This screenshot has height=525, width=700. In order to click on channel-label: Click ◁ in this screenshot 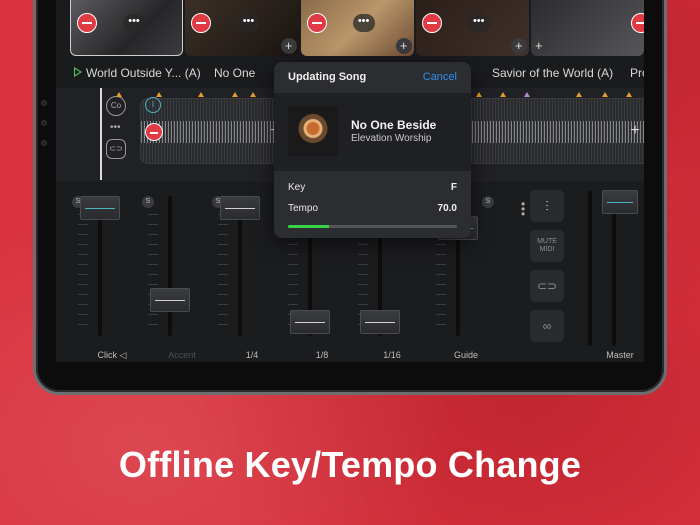, I will do `click(112, 355)`.